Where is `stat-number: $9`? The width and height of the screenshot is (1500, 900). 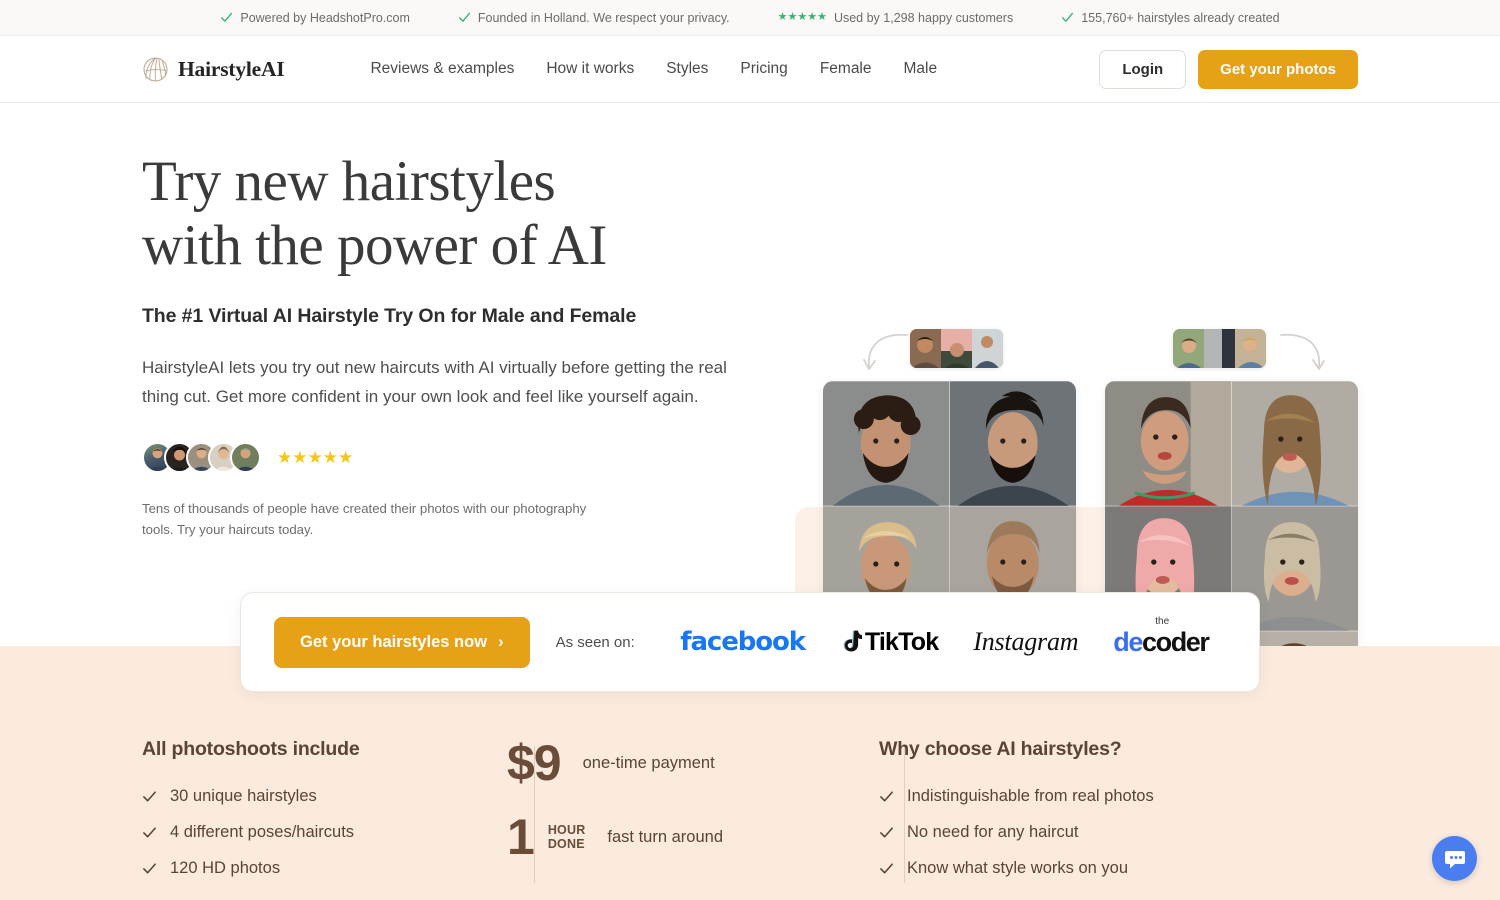 stat-number: $9 is located at coordinates (534, 763).